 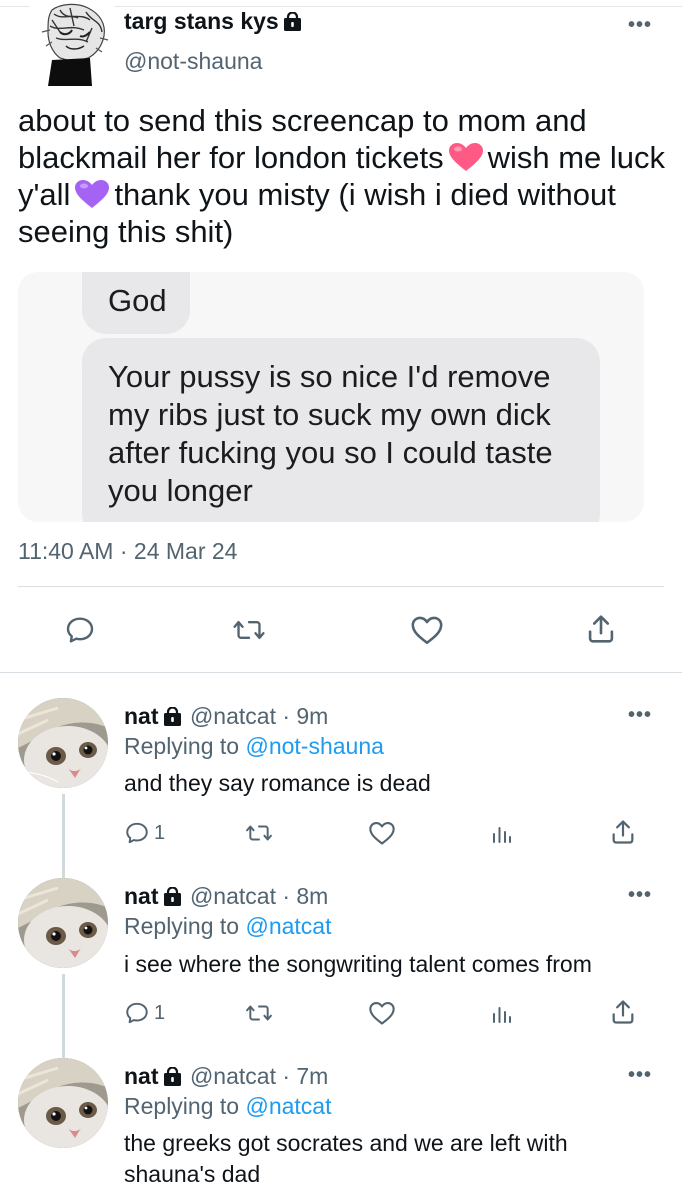 What do you see at coordinates (201, 21) in the screenshot?
I see `author-display-name: targ stans kys` at bounding box center [201, 21].